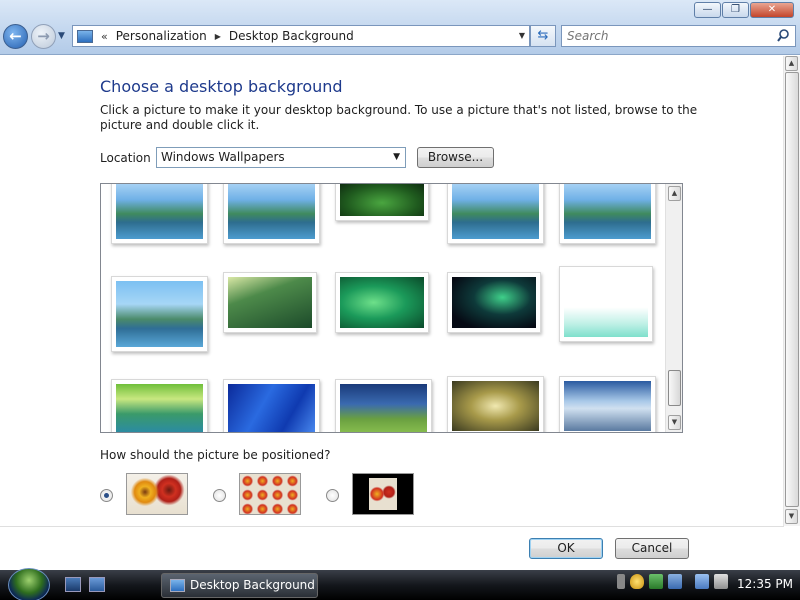  What do you see at coordinates (791, 516) in the screenshot?
I see `window-scroll-down-button: ▼` at bounding box center [791, 516].